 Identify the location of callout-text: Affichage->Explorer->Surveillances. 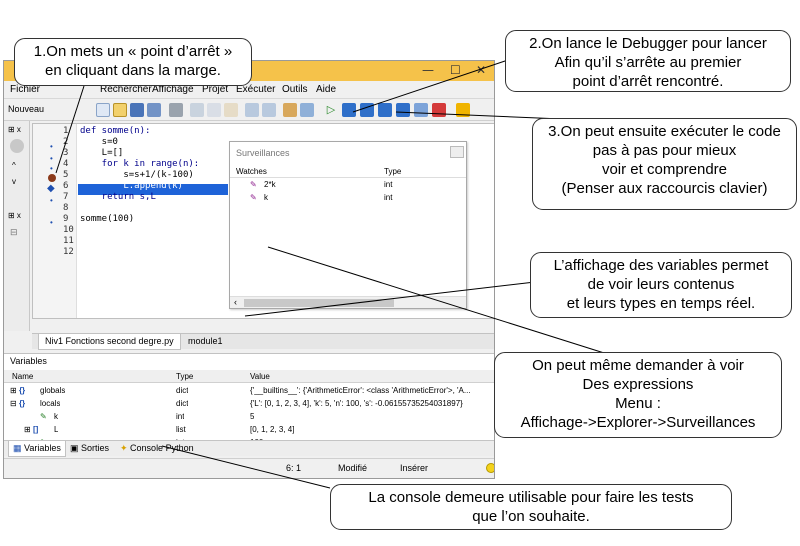
(638, 422).